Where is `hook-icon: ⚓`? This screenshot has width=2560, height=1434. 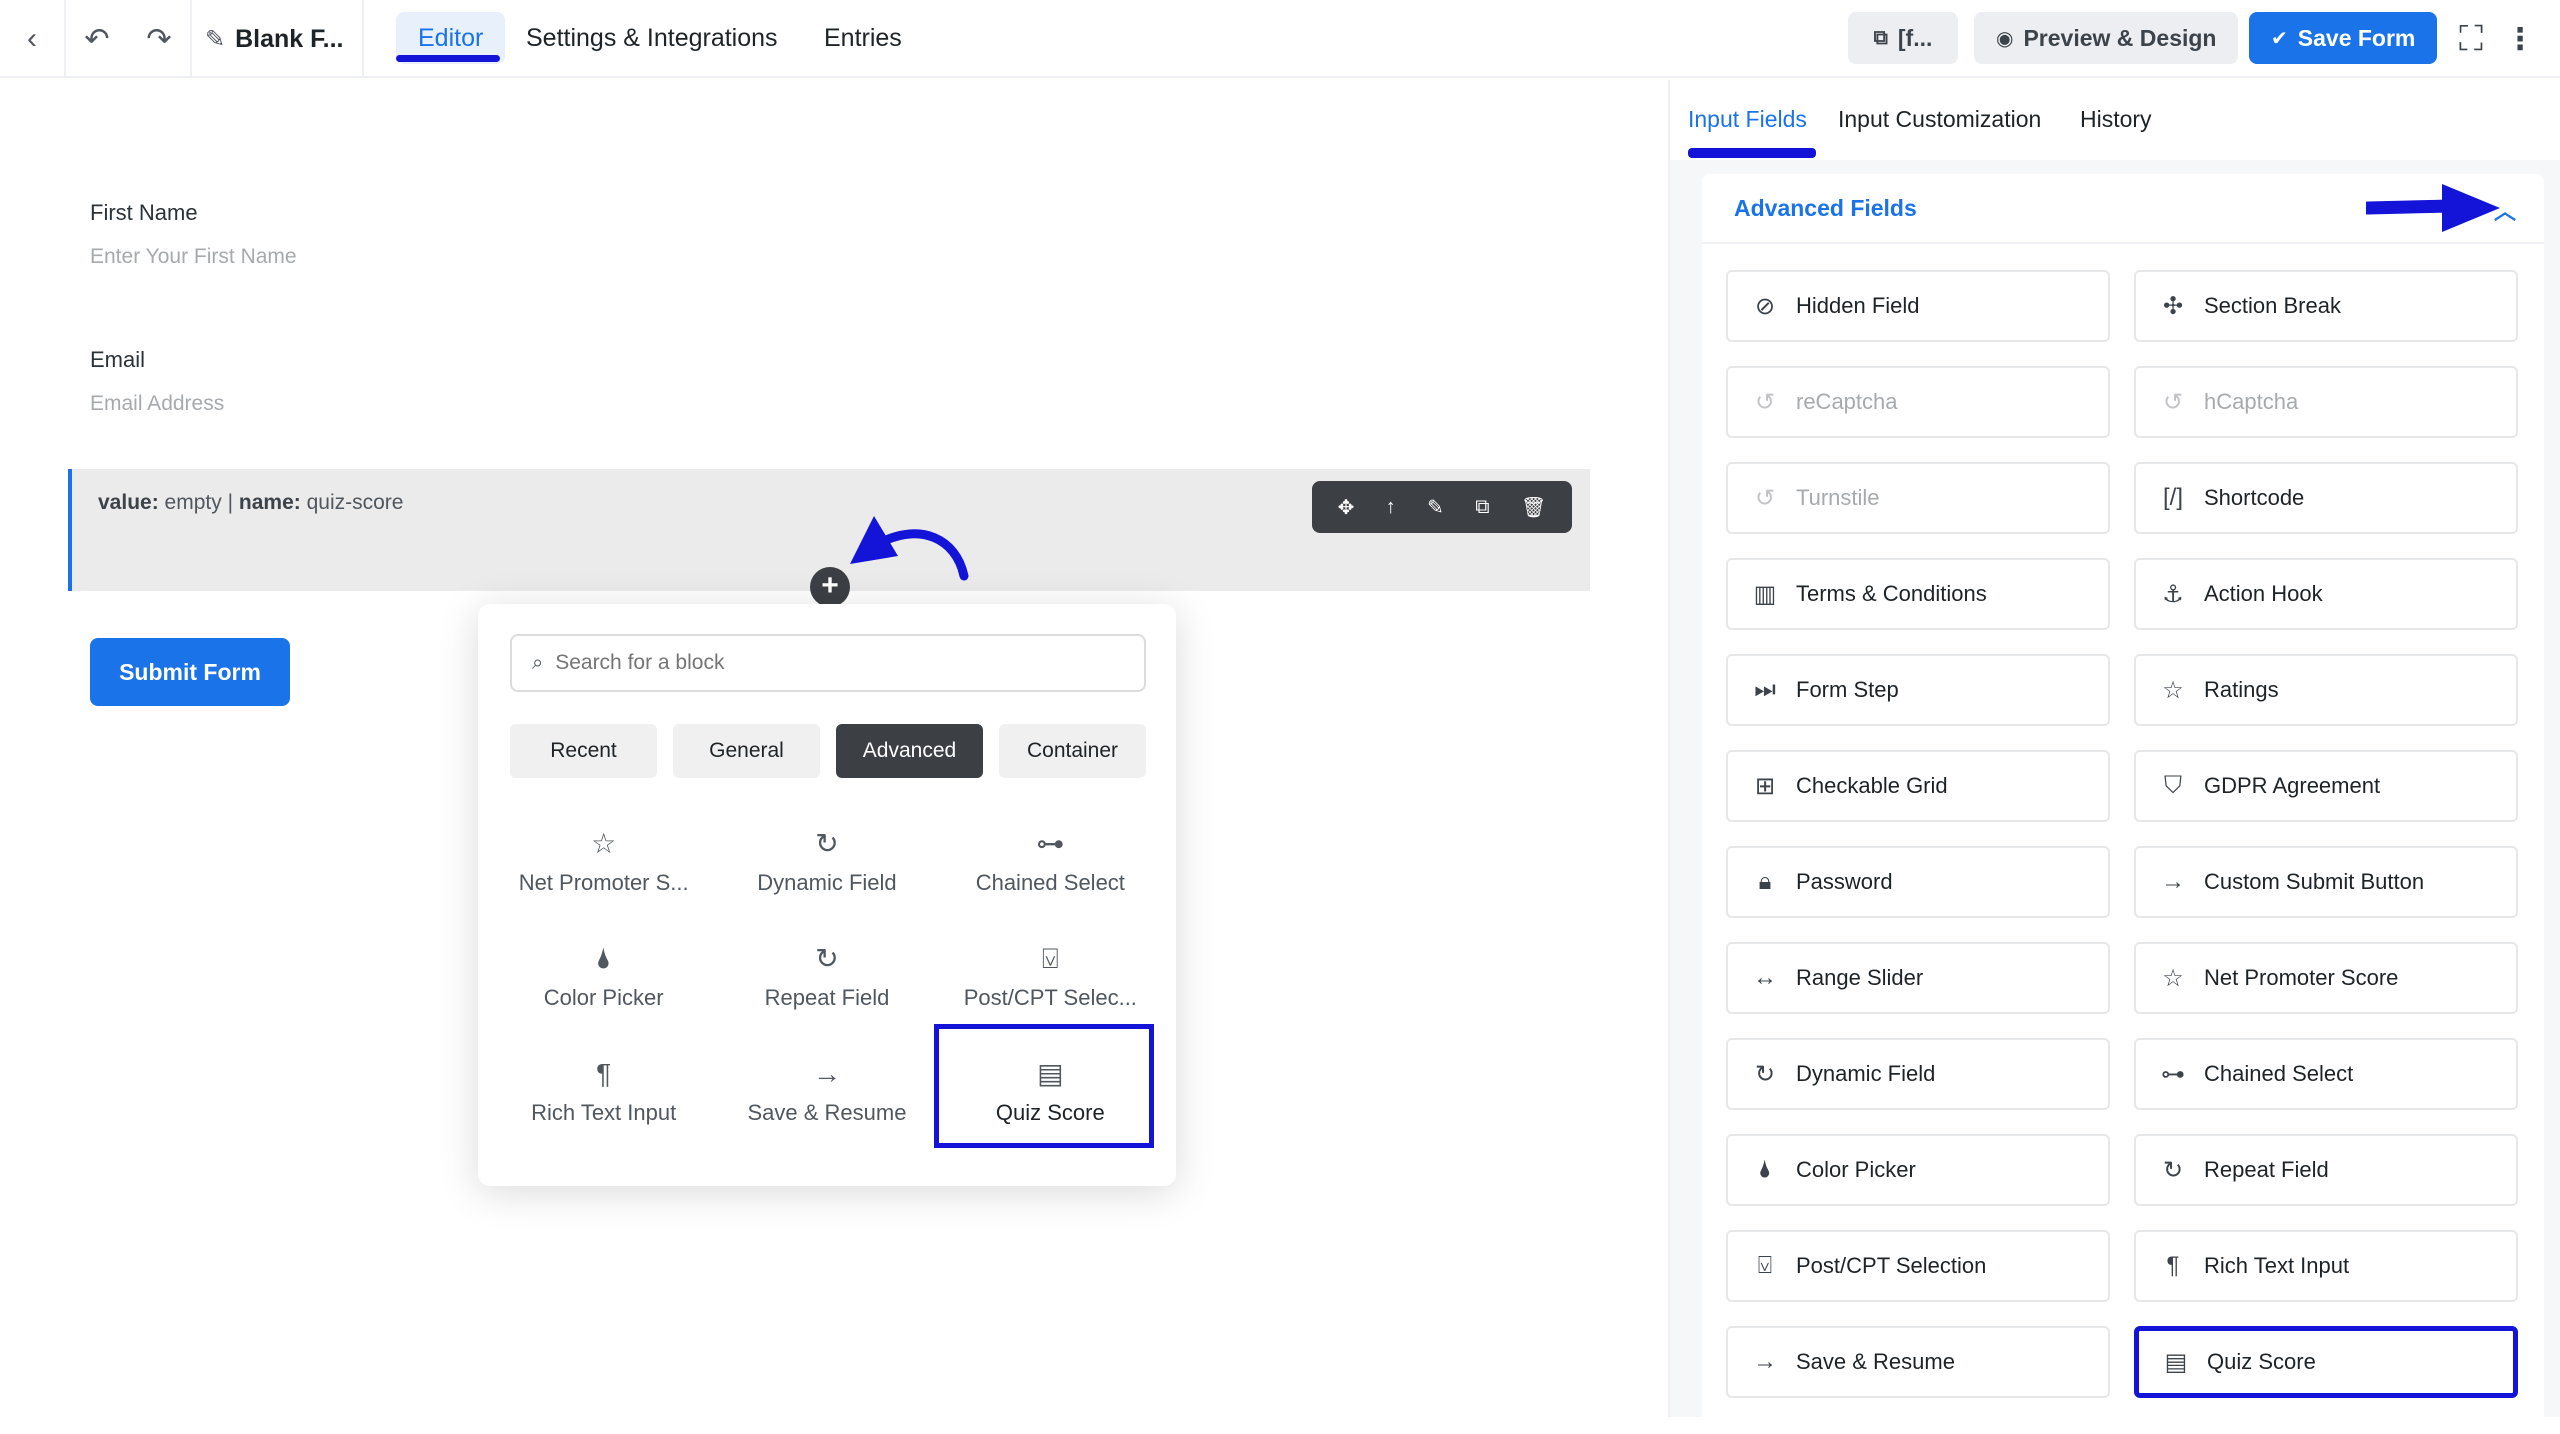 hook-icon: ⚓ is located at coordinates (2173, 594).